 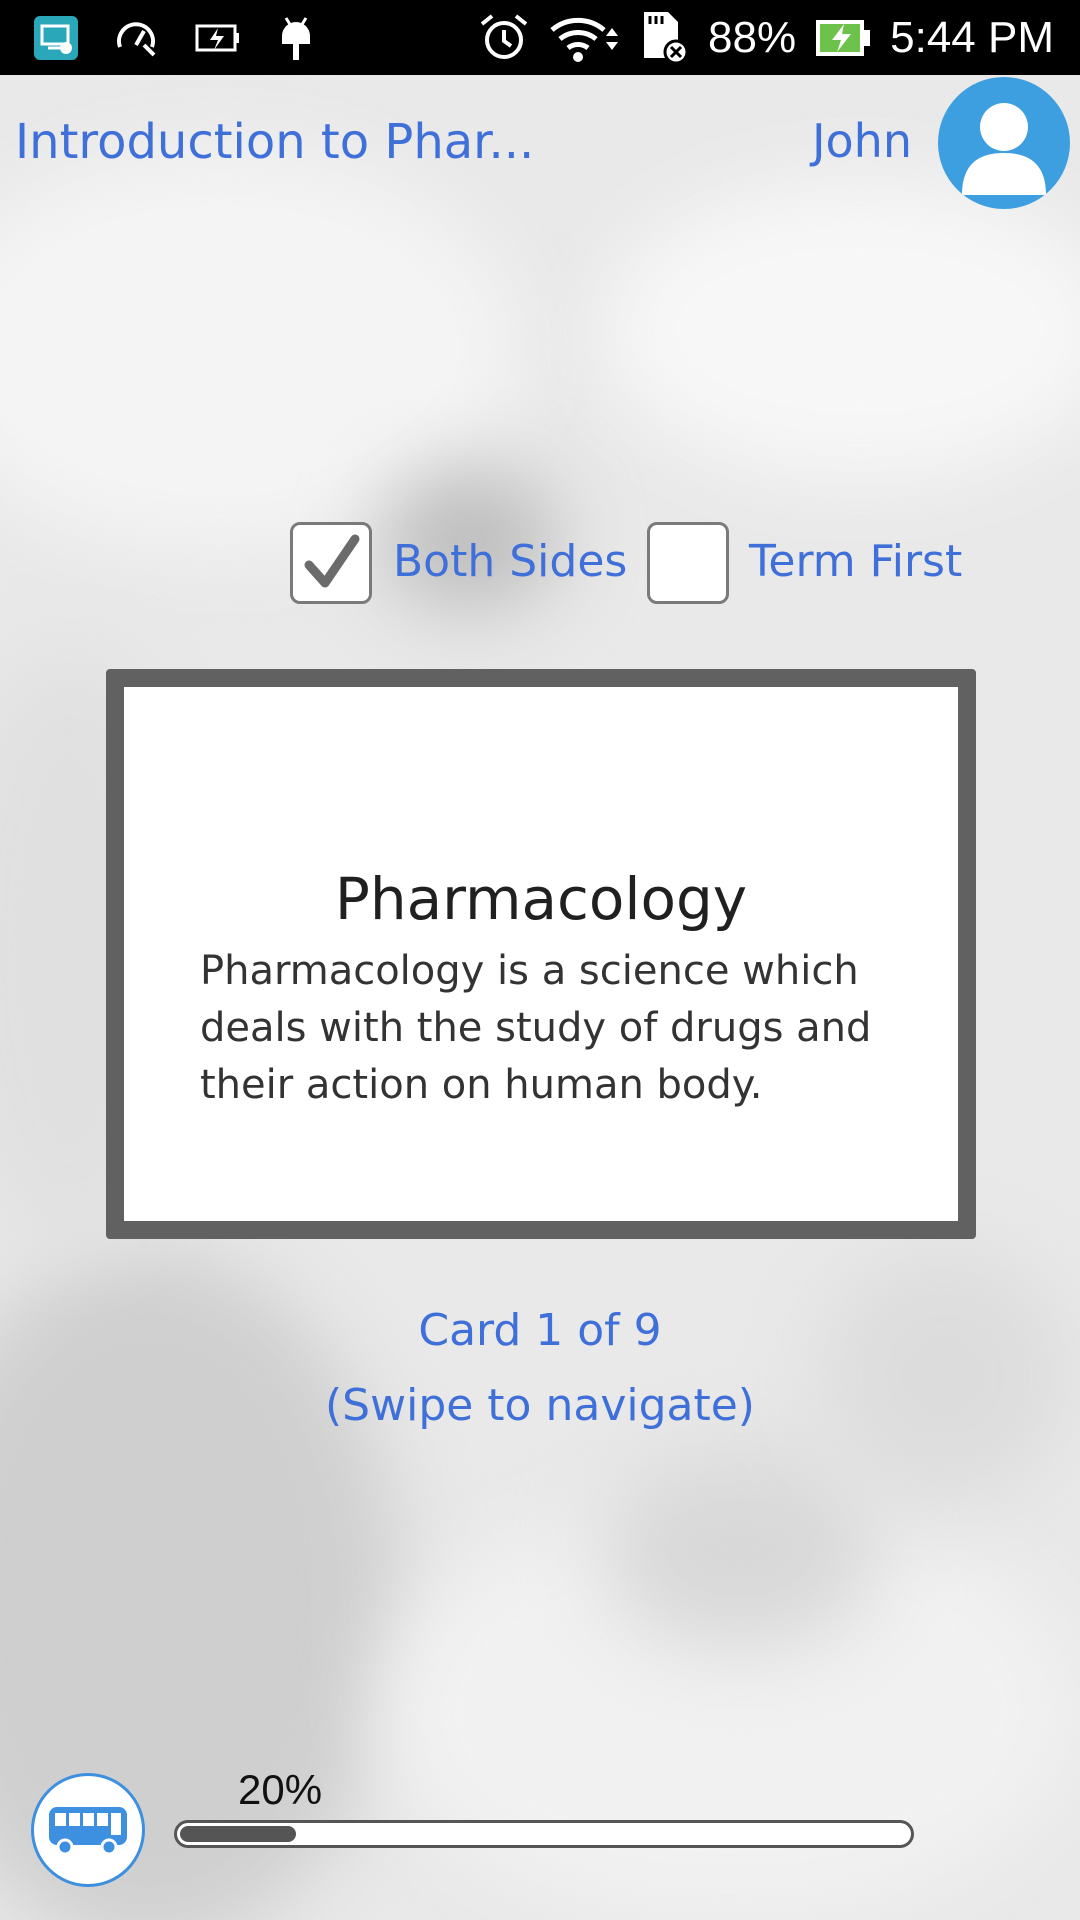 What do you see at coordinates (843, 38) in the screenshot?
I see `battery-charging-icon` at bounding box center [843, 38].